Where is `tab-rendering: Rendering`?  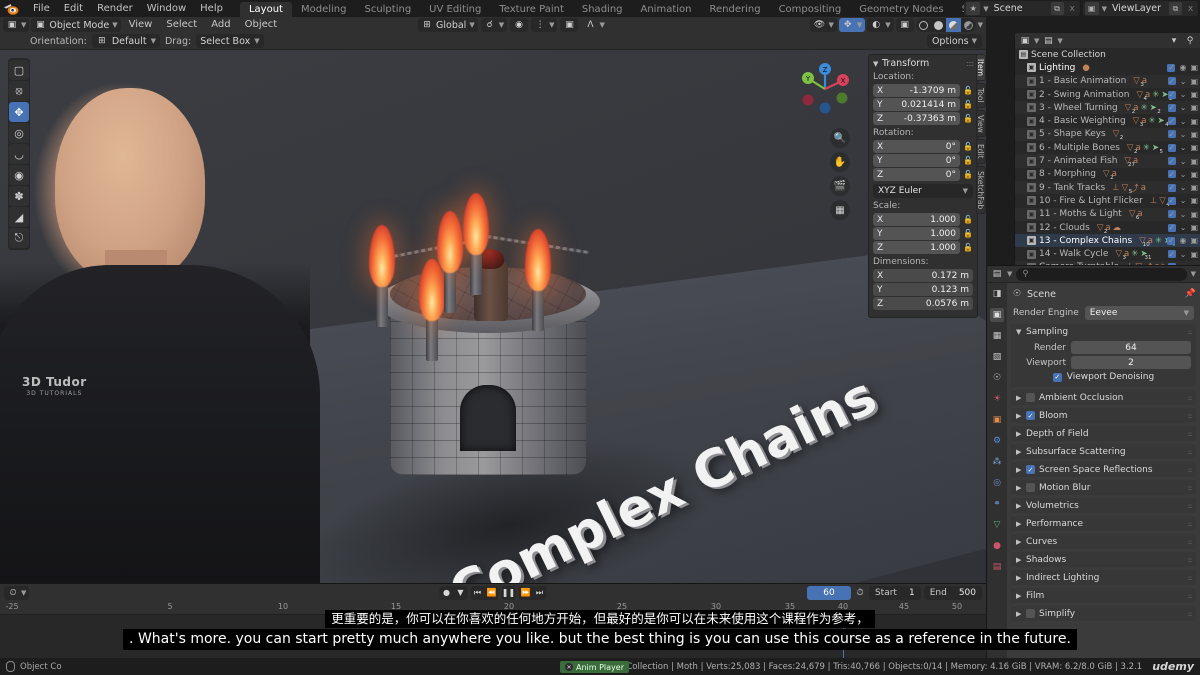 tab-rendering: Rendering is located at coordinates (734, 9).